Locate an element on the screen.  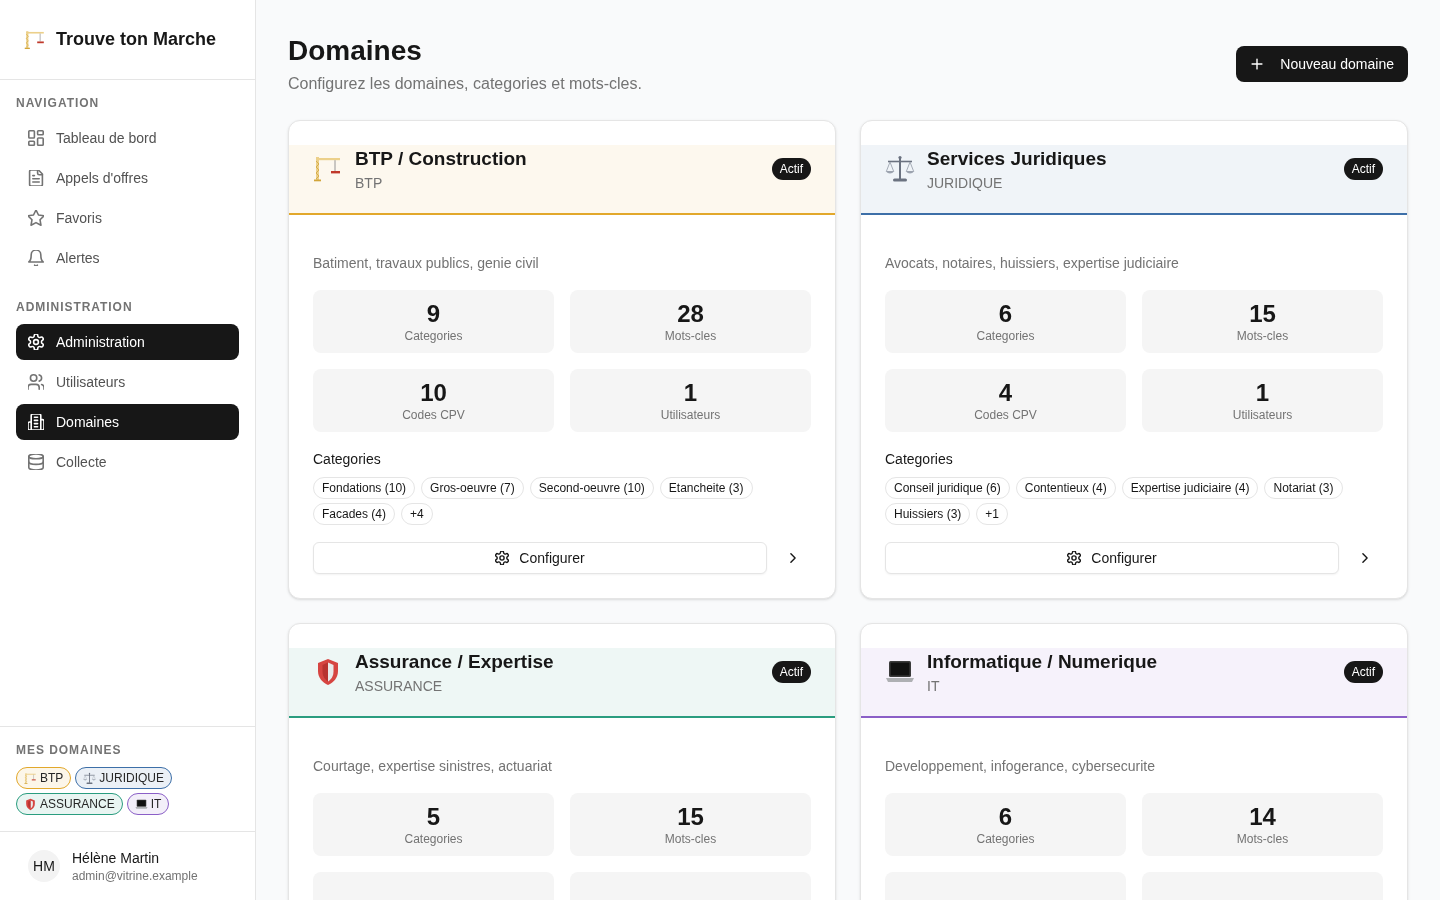
domain-name: BTP / Construction is located at coordinates (441, 159).